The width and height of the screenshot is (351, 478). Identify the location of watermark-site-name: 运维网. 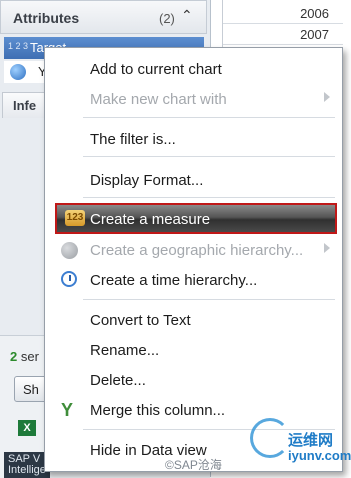
(311, 440).